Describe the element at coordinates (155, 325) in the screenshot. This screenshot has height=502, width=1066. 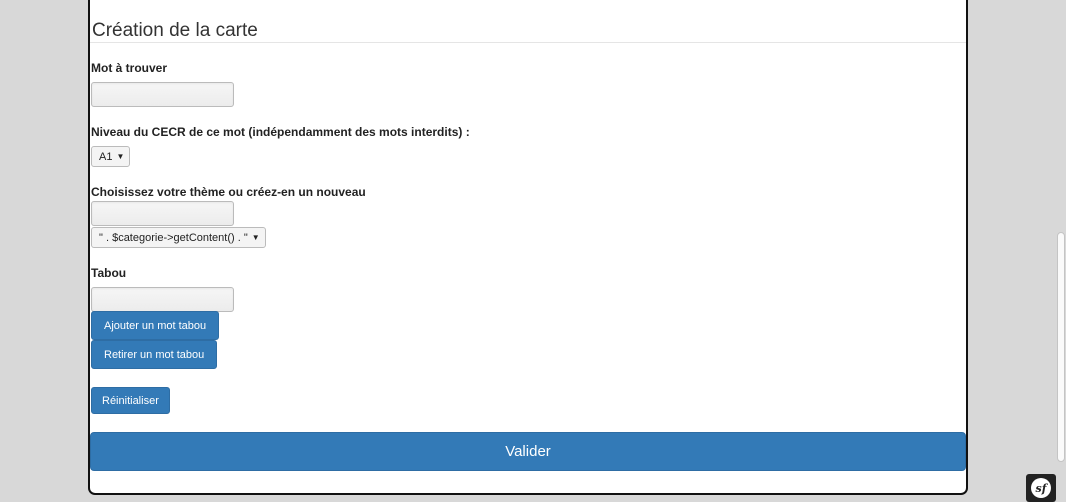
I see `add-taboo-button: Ajouter un mot tabou` at that location.